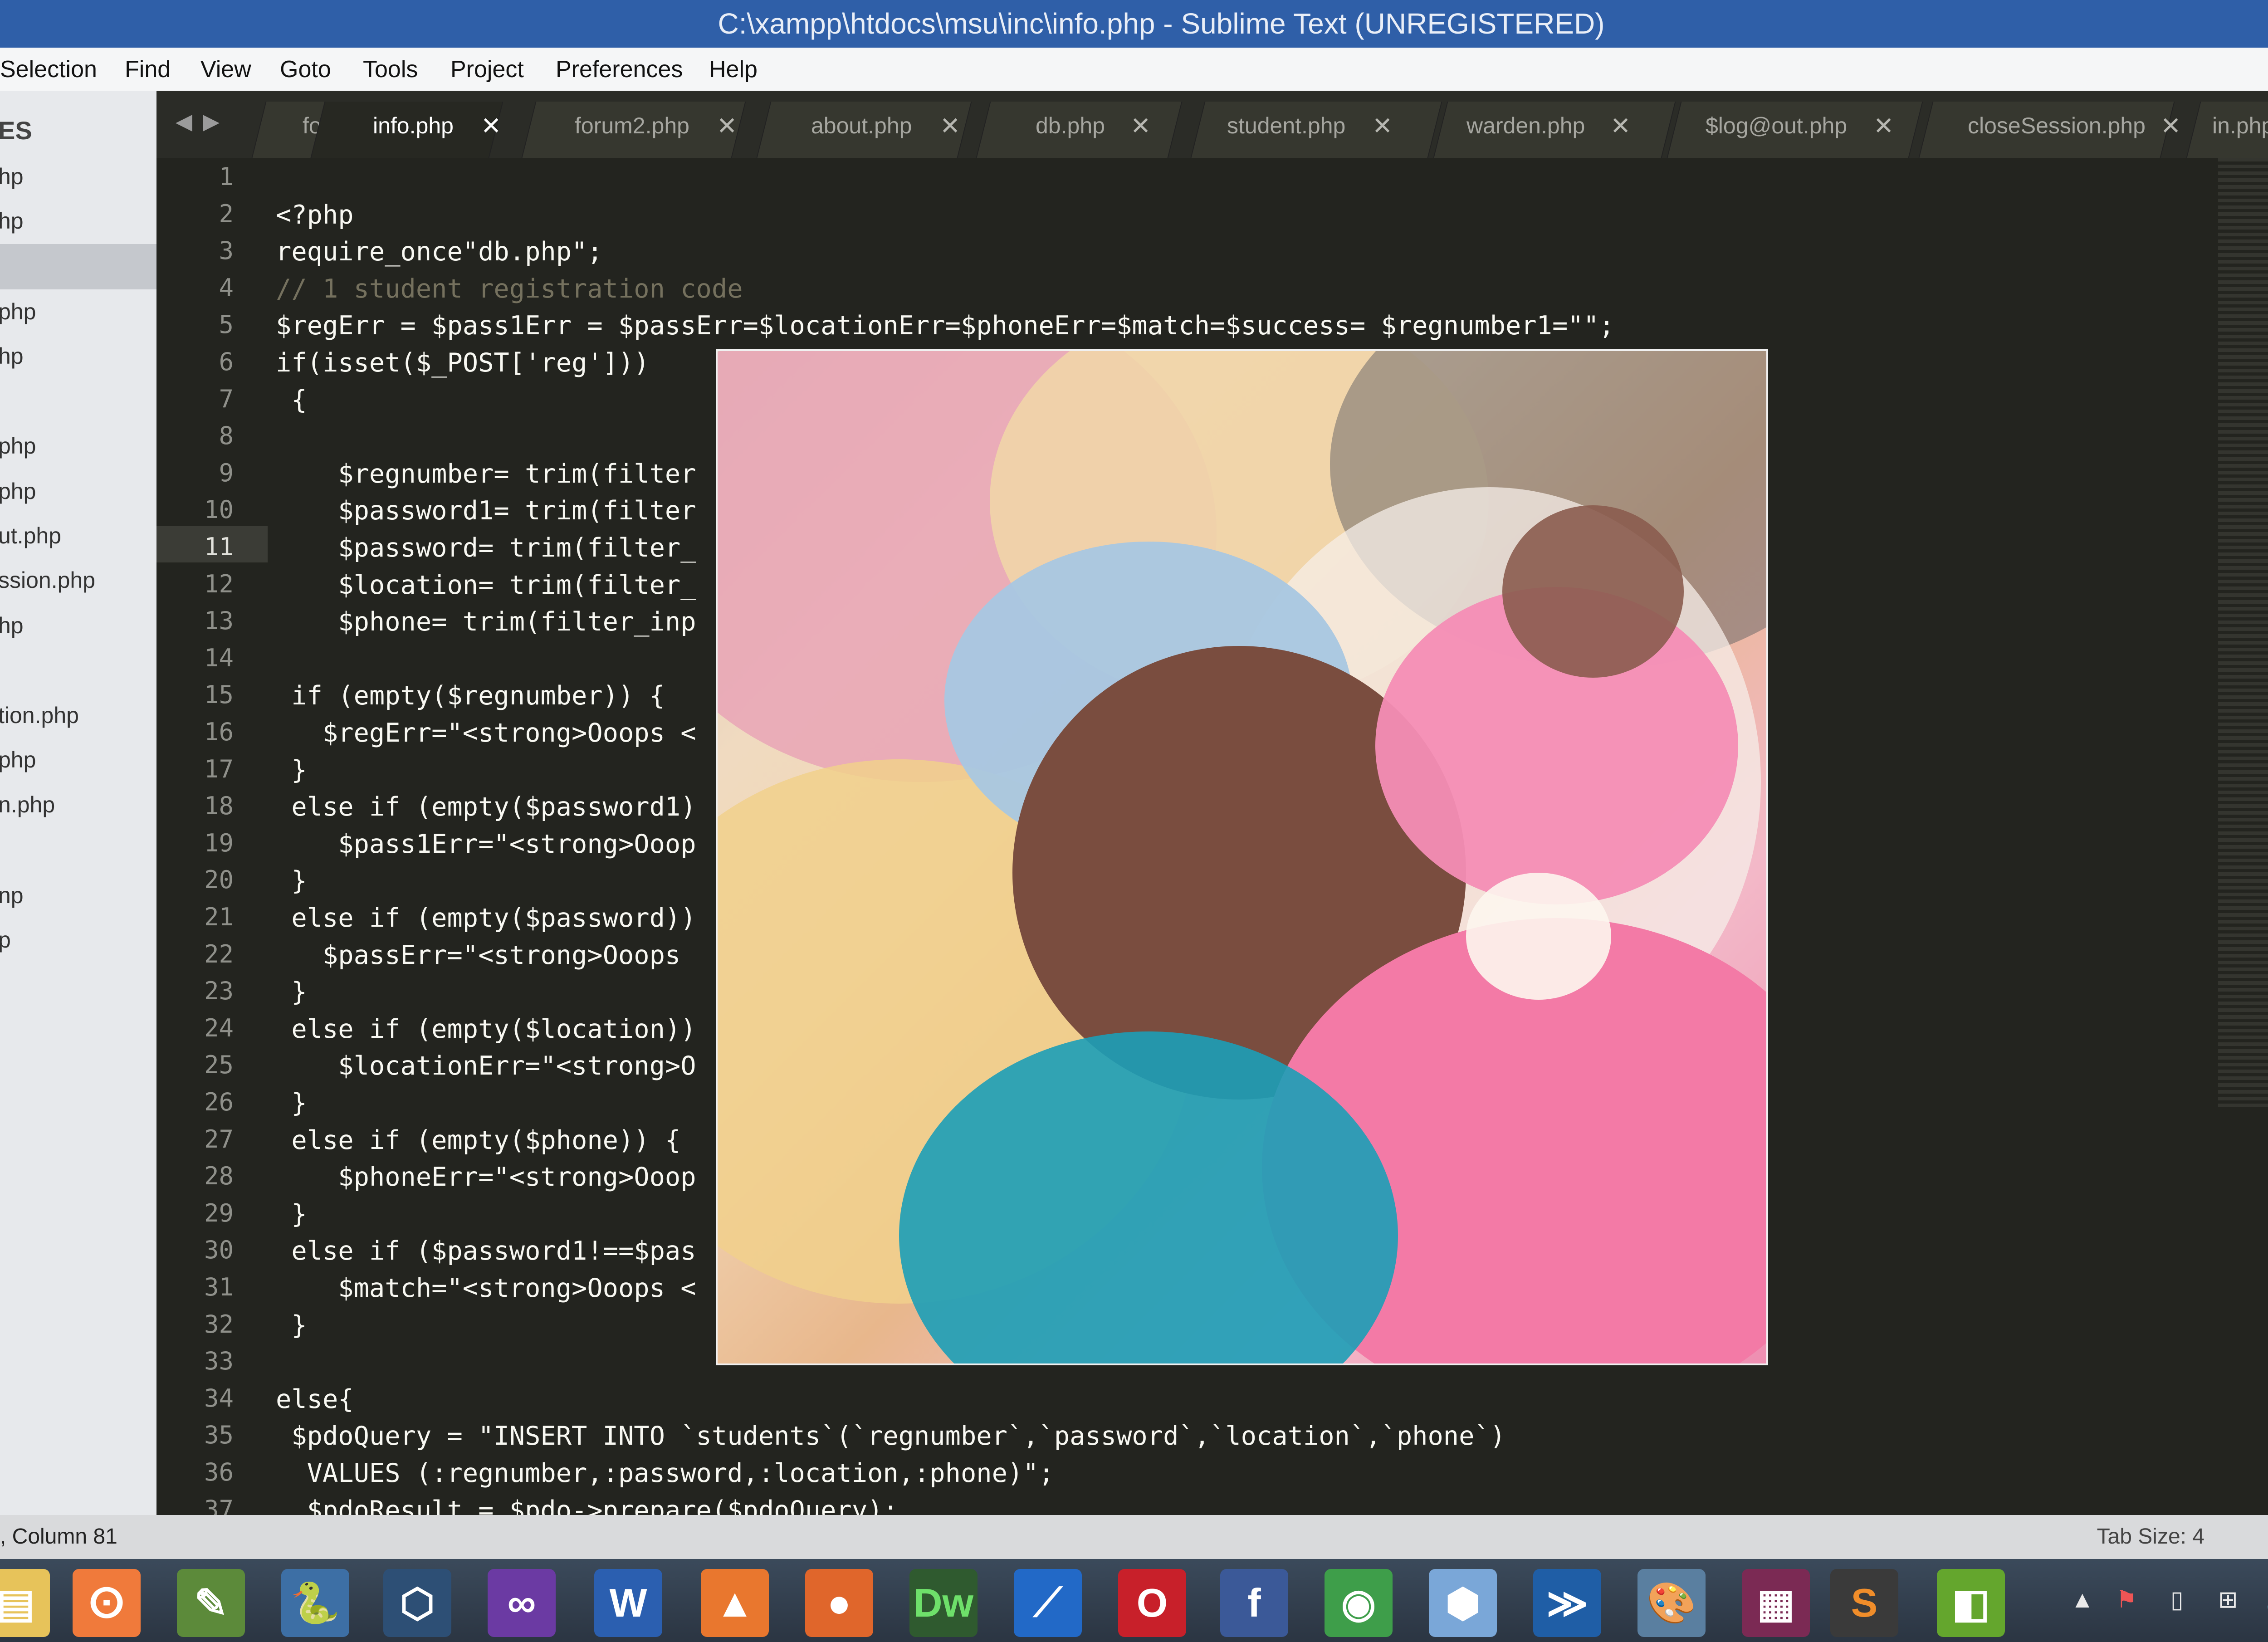 Image resolution: width=2268 pixels, height=1642 pixels. I want to click on code-line: $regErr="<strong>Ooops <, so click(486, 733).